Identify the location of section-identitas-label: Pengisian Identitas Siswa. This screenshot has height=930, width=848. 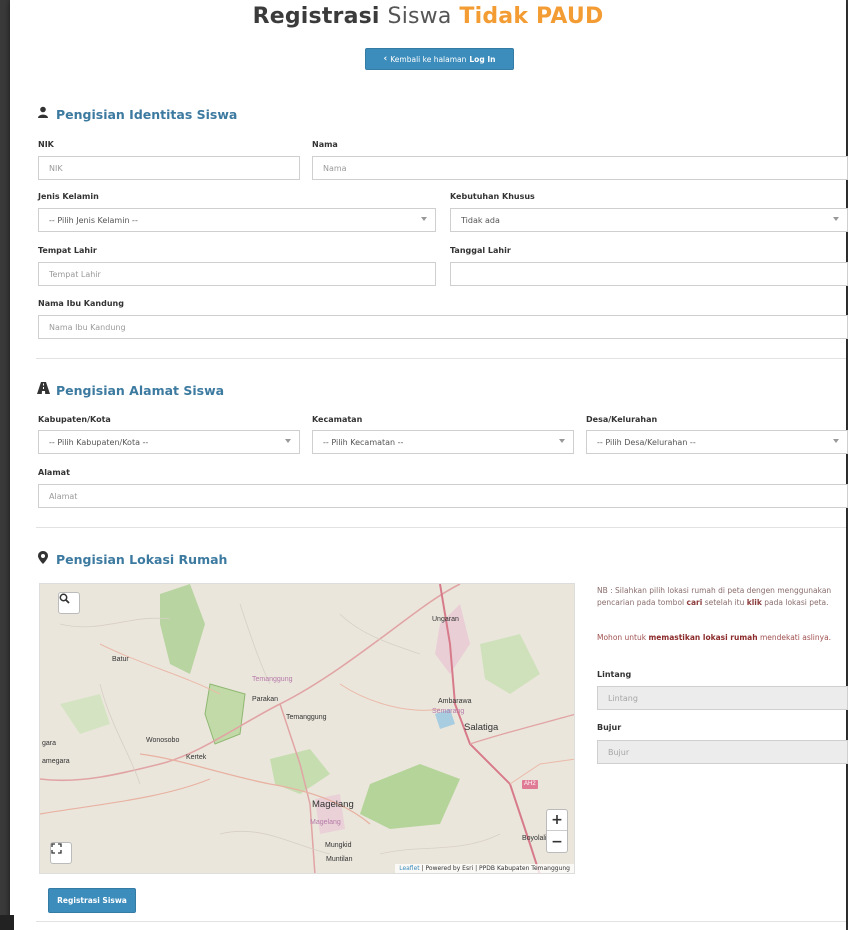
(147, 114).